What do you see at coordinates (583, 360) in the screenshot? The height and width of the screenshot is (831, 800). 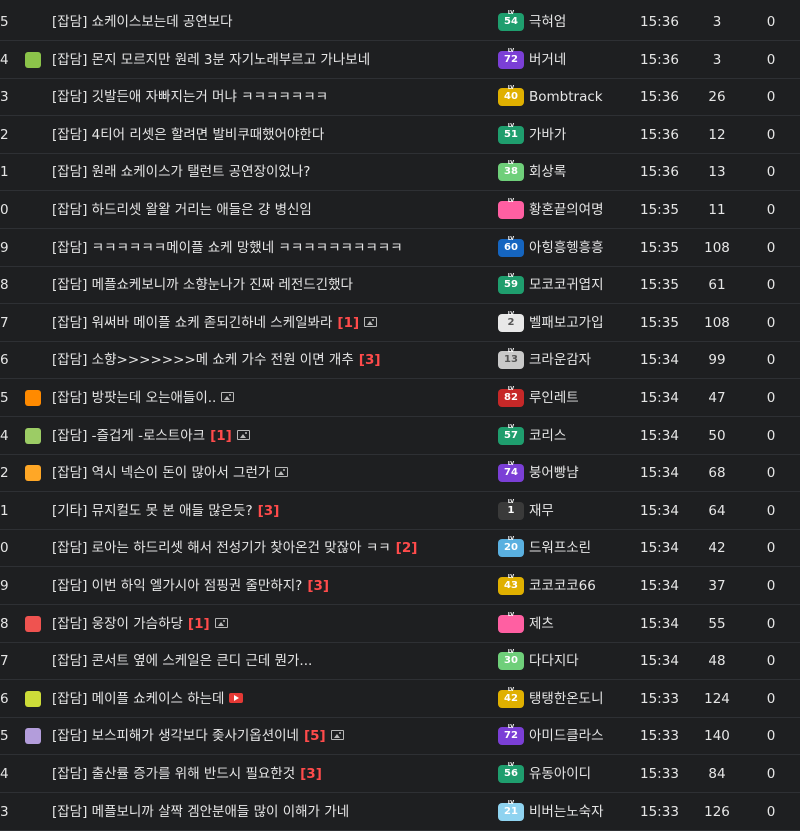 I see `post-author: 크라운감자` at bounding box center [583, 360].